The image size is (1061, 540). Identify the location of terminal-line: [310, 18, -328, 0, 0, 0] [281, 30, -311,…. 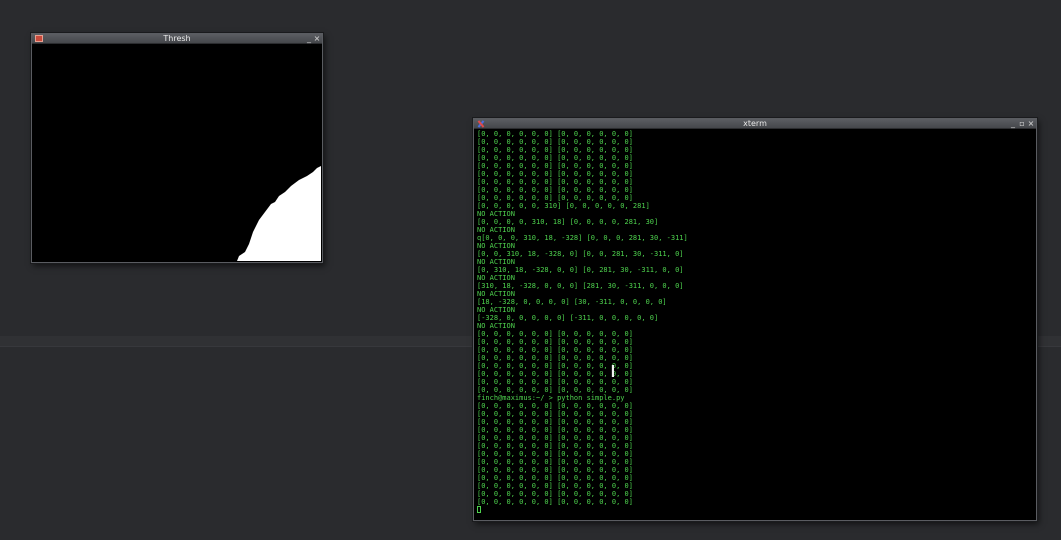
(580, 286).